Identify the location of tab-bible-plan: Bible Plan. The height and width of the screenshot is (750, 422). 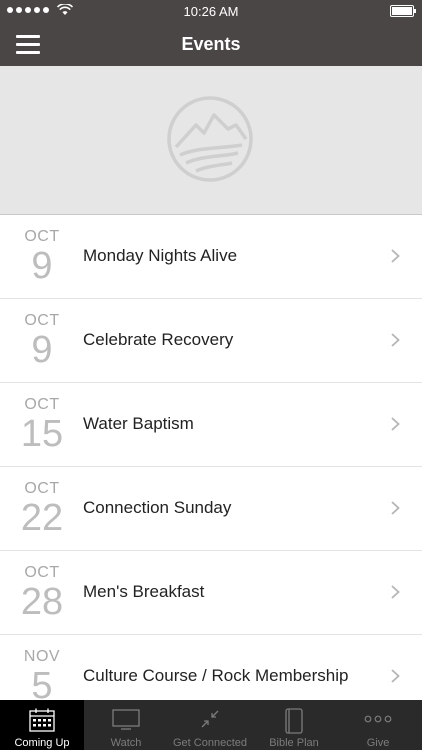
(294, 725).